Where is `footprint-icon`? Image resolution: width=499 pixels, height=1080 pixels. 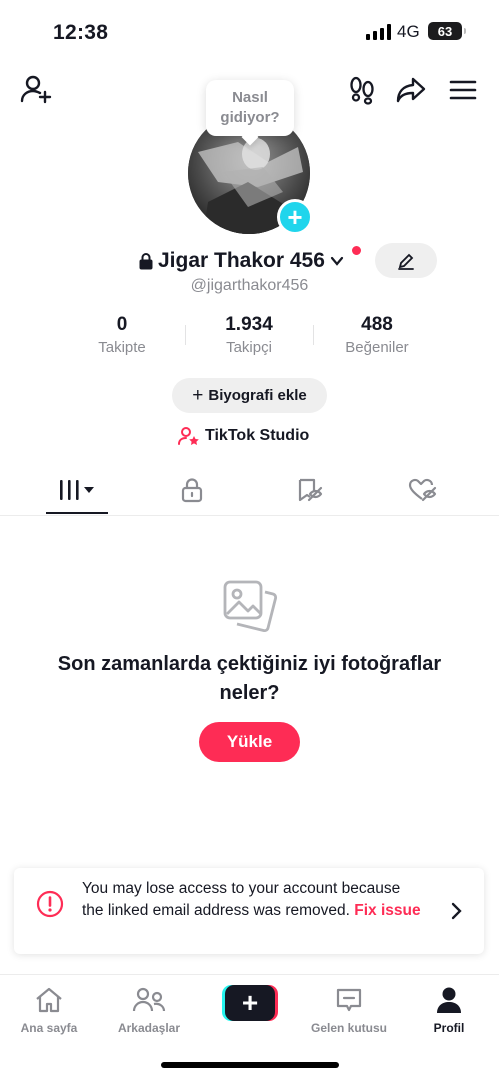 footprint-icon is located at coordinates (362, 90).